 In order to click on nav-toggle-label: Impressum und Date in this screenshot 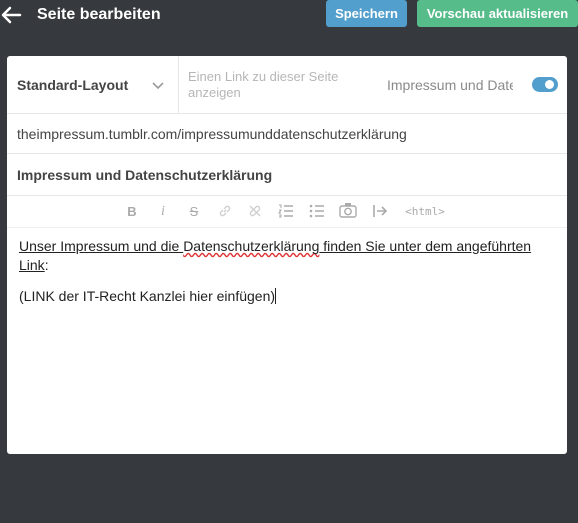, I will do `click(450, 85)`.